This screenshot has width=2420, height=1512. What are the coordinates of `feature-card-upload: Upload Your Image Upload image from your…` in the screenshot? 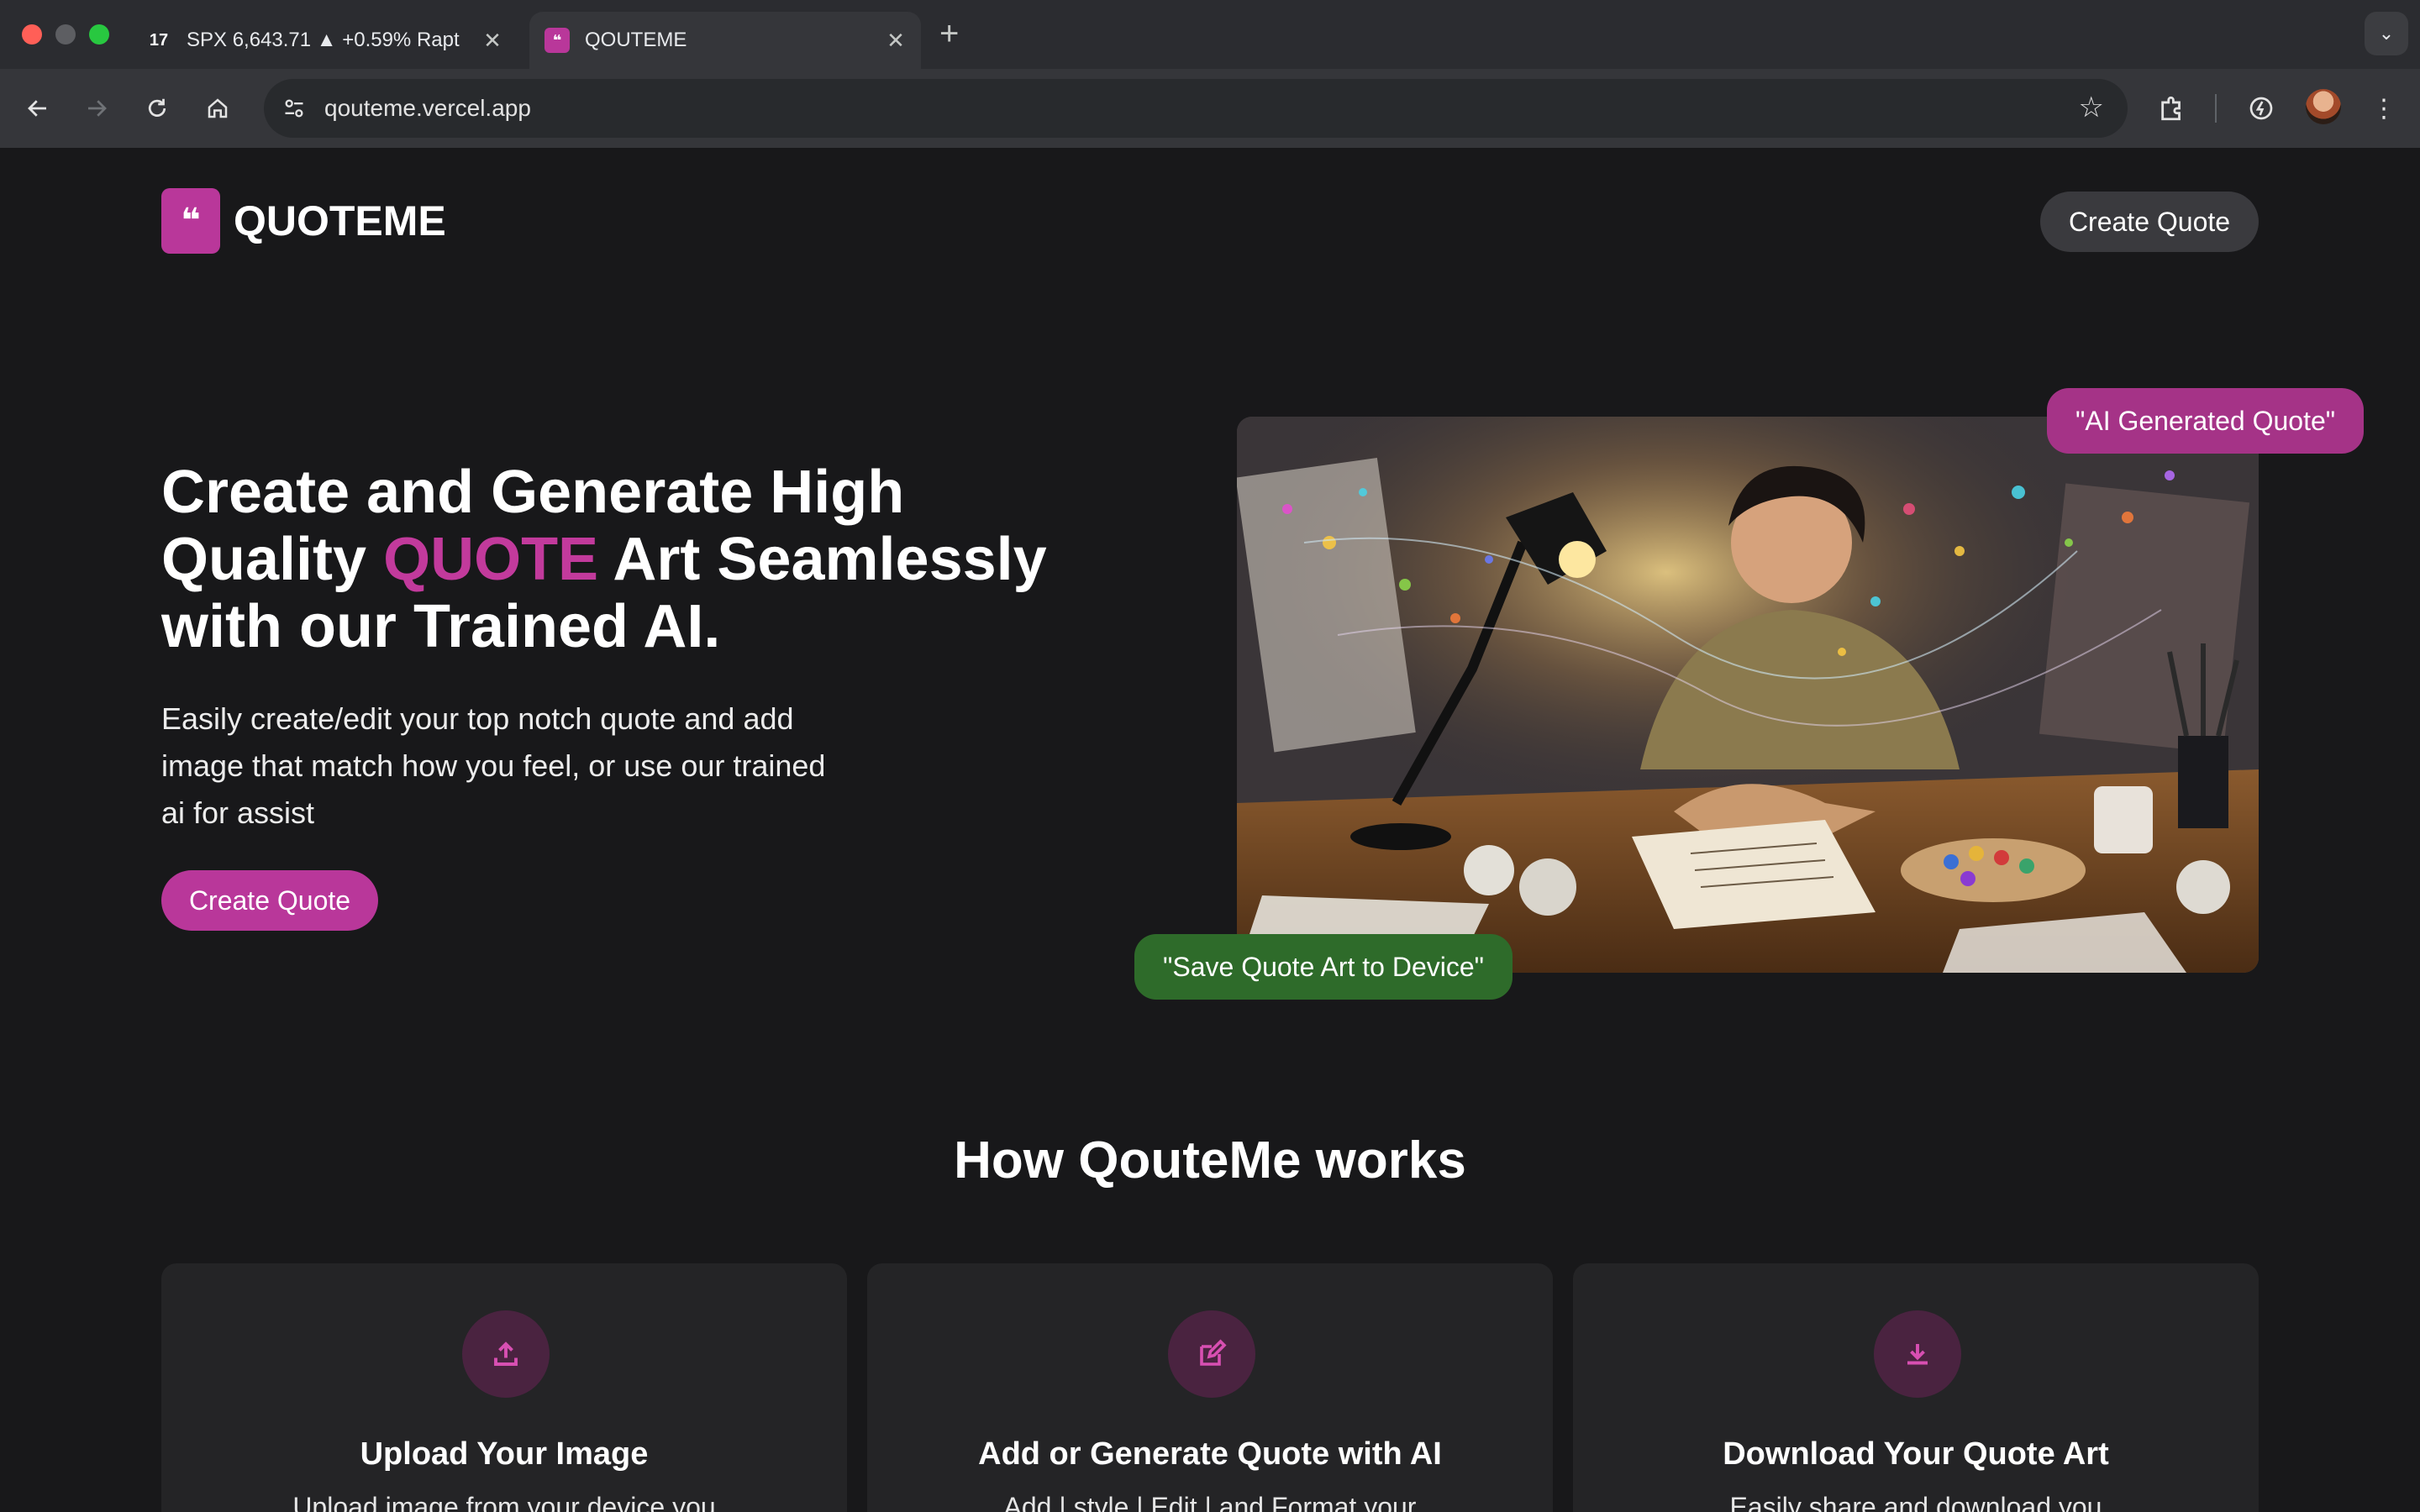 It's located at (504, 1387).